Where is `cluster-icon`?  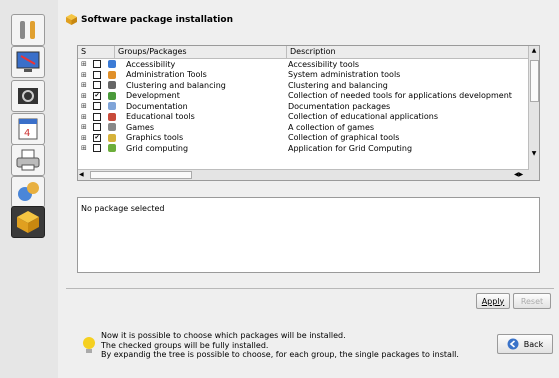 cluster-icon is located at coordinates (112, 85).